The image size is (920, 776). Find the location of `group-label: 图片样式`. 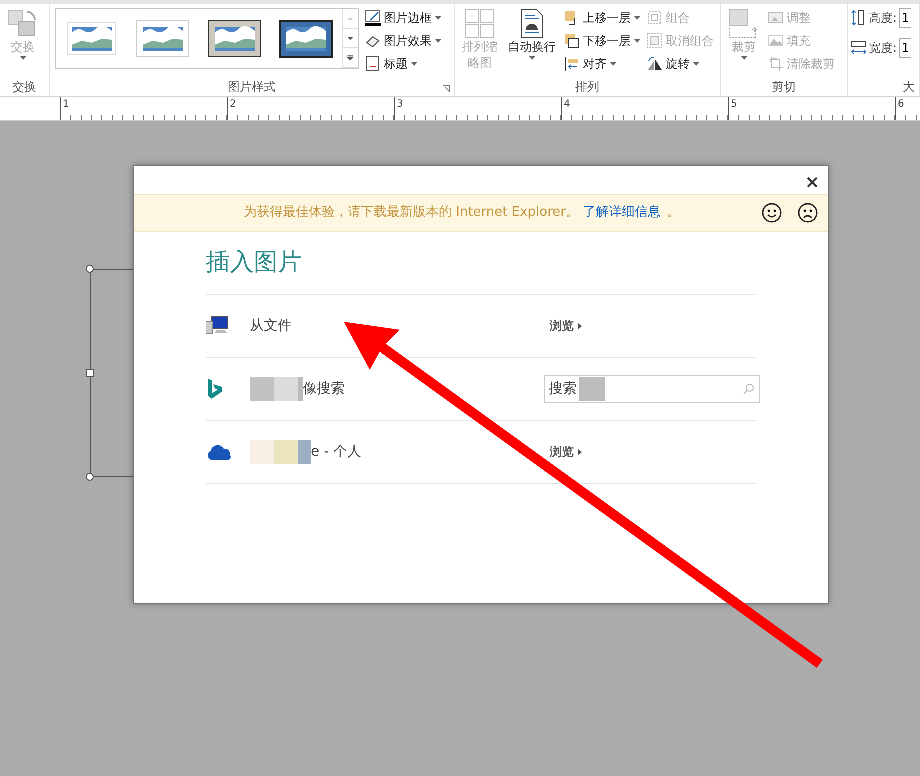

group-label: 图片样式 is located at coordinates (252, 87).